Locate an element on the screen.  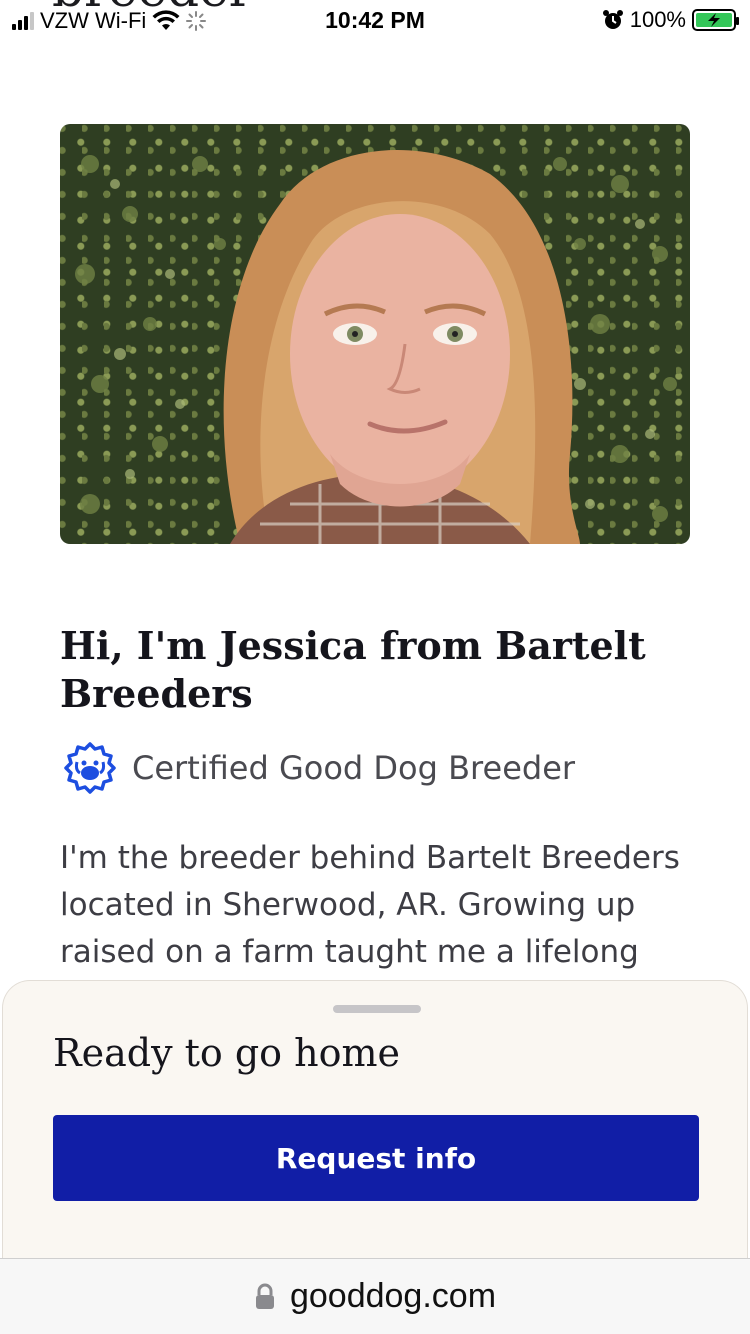
battery-percent: 100% is located at coordinates (657, 19).